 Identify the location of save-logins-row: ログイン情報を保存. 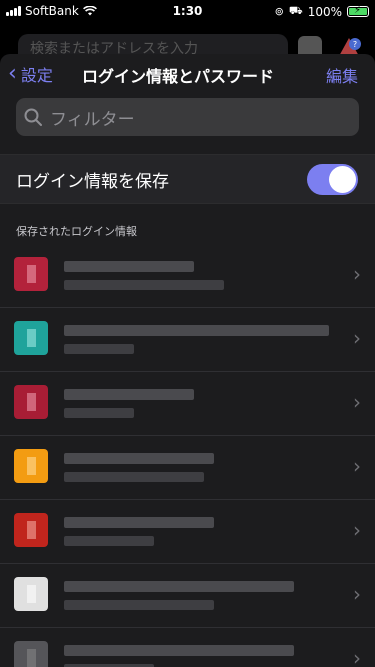
(187, 179).